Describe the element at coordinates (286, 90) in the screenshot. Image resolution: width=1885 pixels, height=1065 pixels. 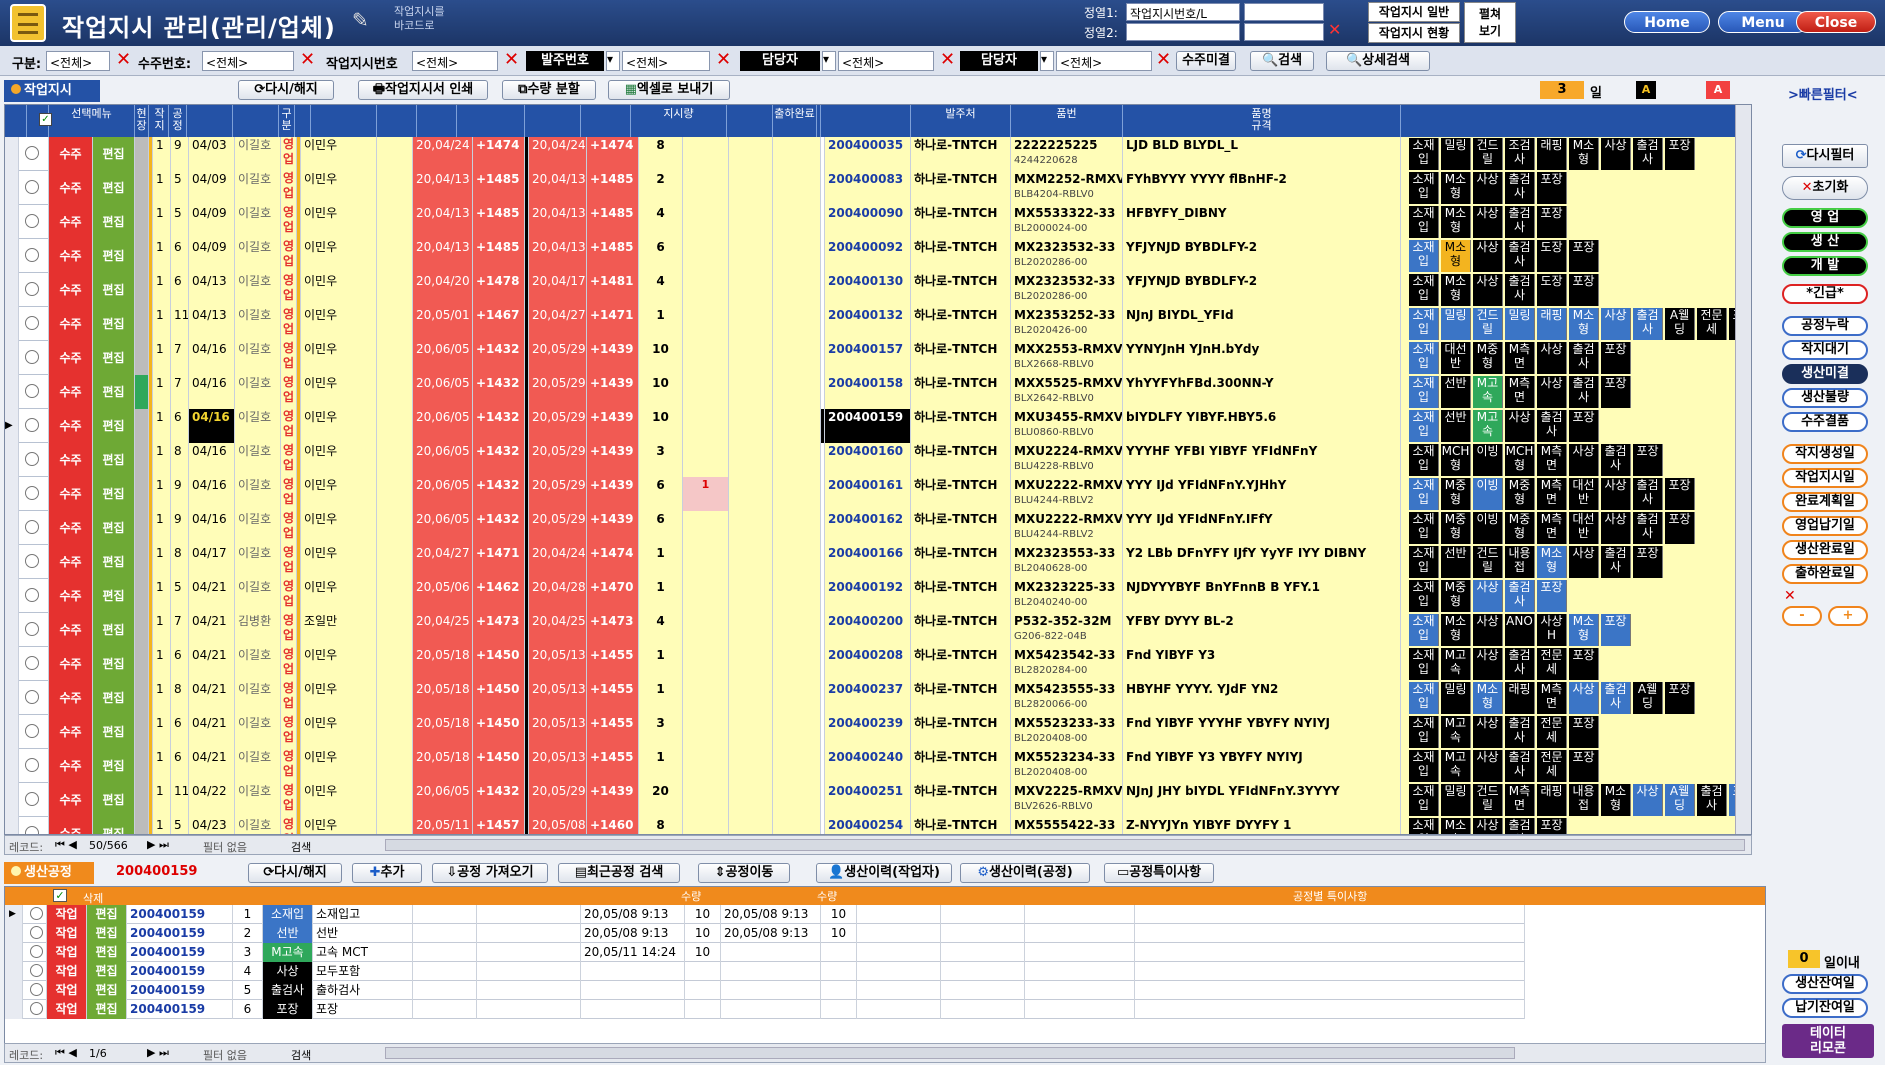
I see `refresh-button: ⟳다시/해지` at that location.